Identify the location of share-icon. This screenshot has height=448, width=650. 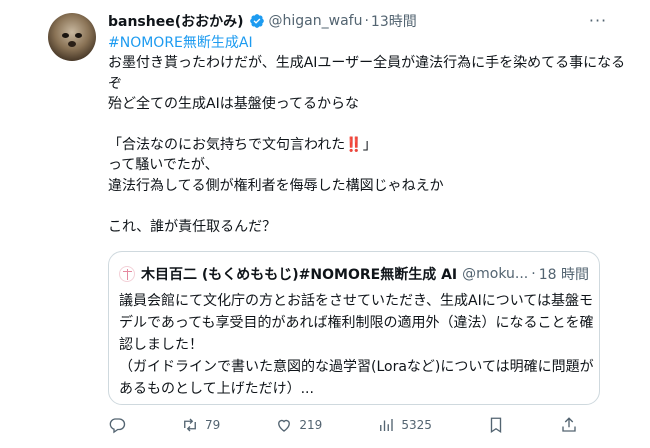
(569, 425).